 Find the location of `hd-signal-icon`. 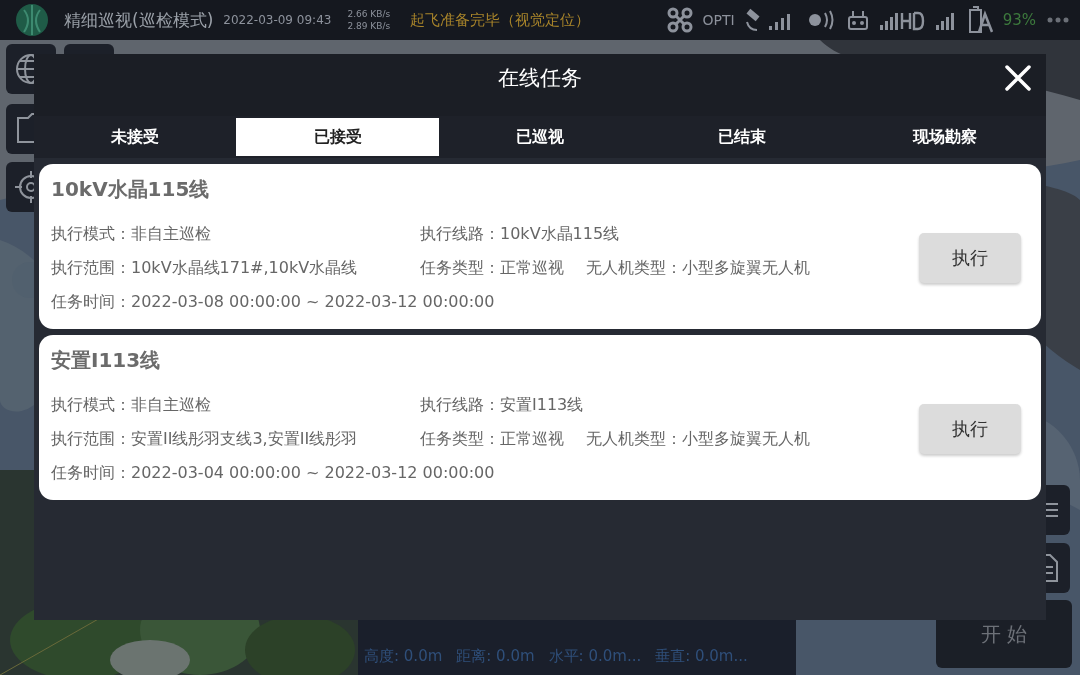

hd-signal-icon is located at coordinates (901, 20).